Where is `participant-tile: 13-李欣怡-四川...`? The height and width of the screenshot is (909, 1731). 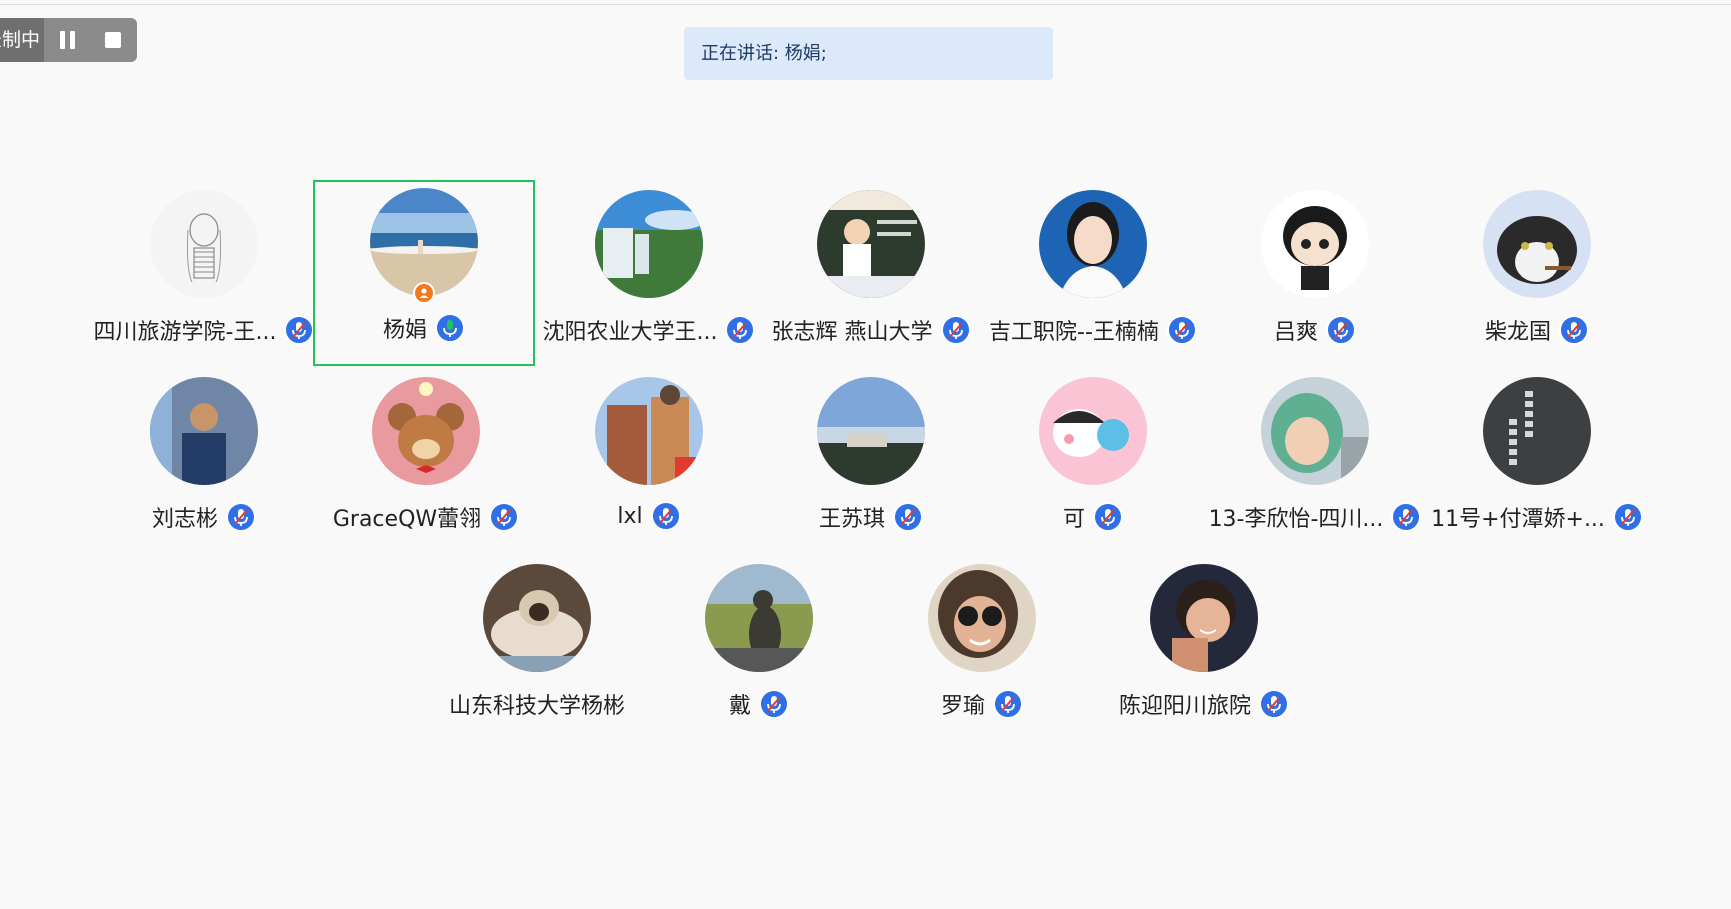 participant-tile: 13-李欣怡-四川... is located at coordinates (1315, 462).